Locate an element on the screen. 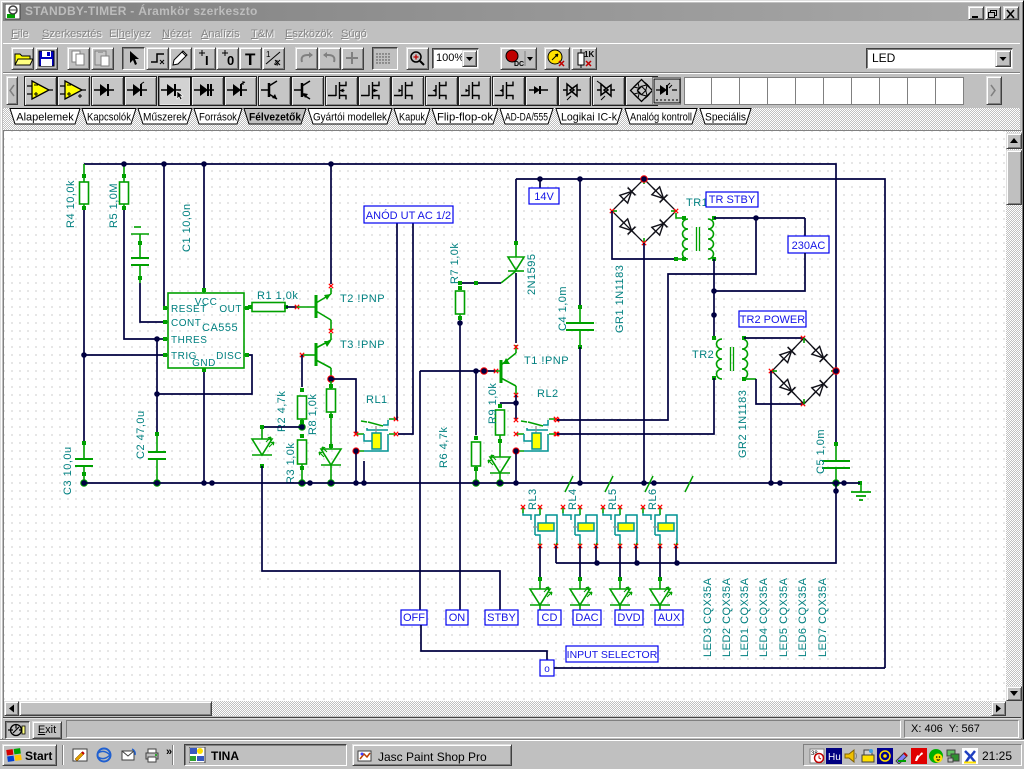 The height and width of the screenshot is (769, 1024). svg-text: Források is located at coordinates (218, 118).